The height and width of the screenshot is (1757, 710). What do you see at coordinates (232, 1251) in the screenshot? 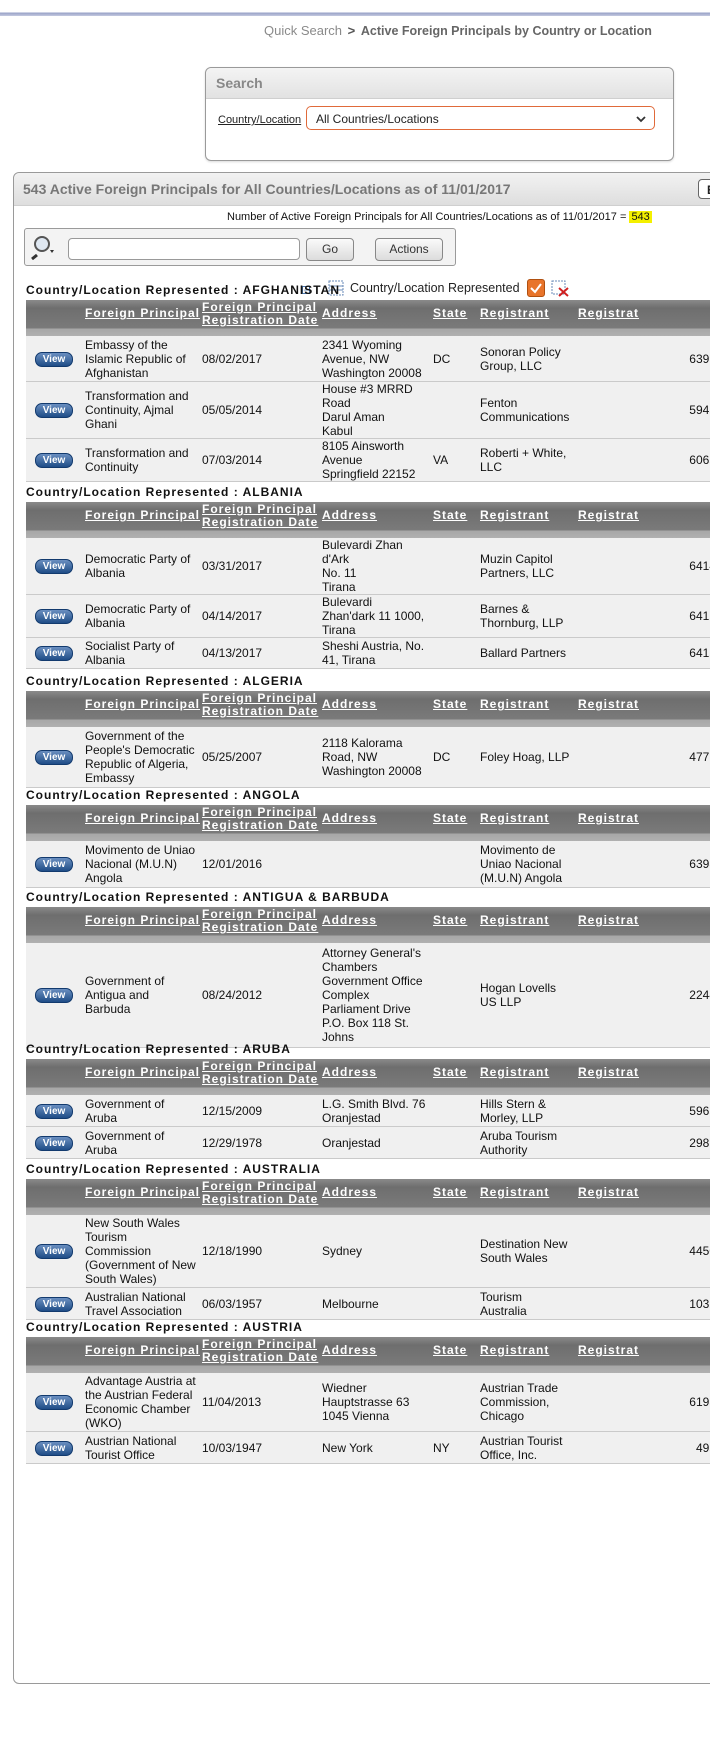
I see `registration-date-cell: 12/18/1990` at bounding box center [232, 1251].